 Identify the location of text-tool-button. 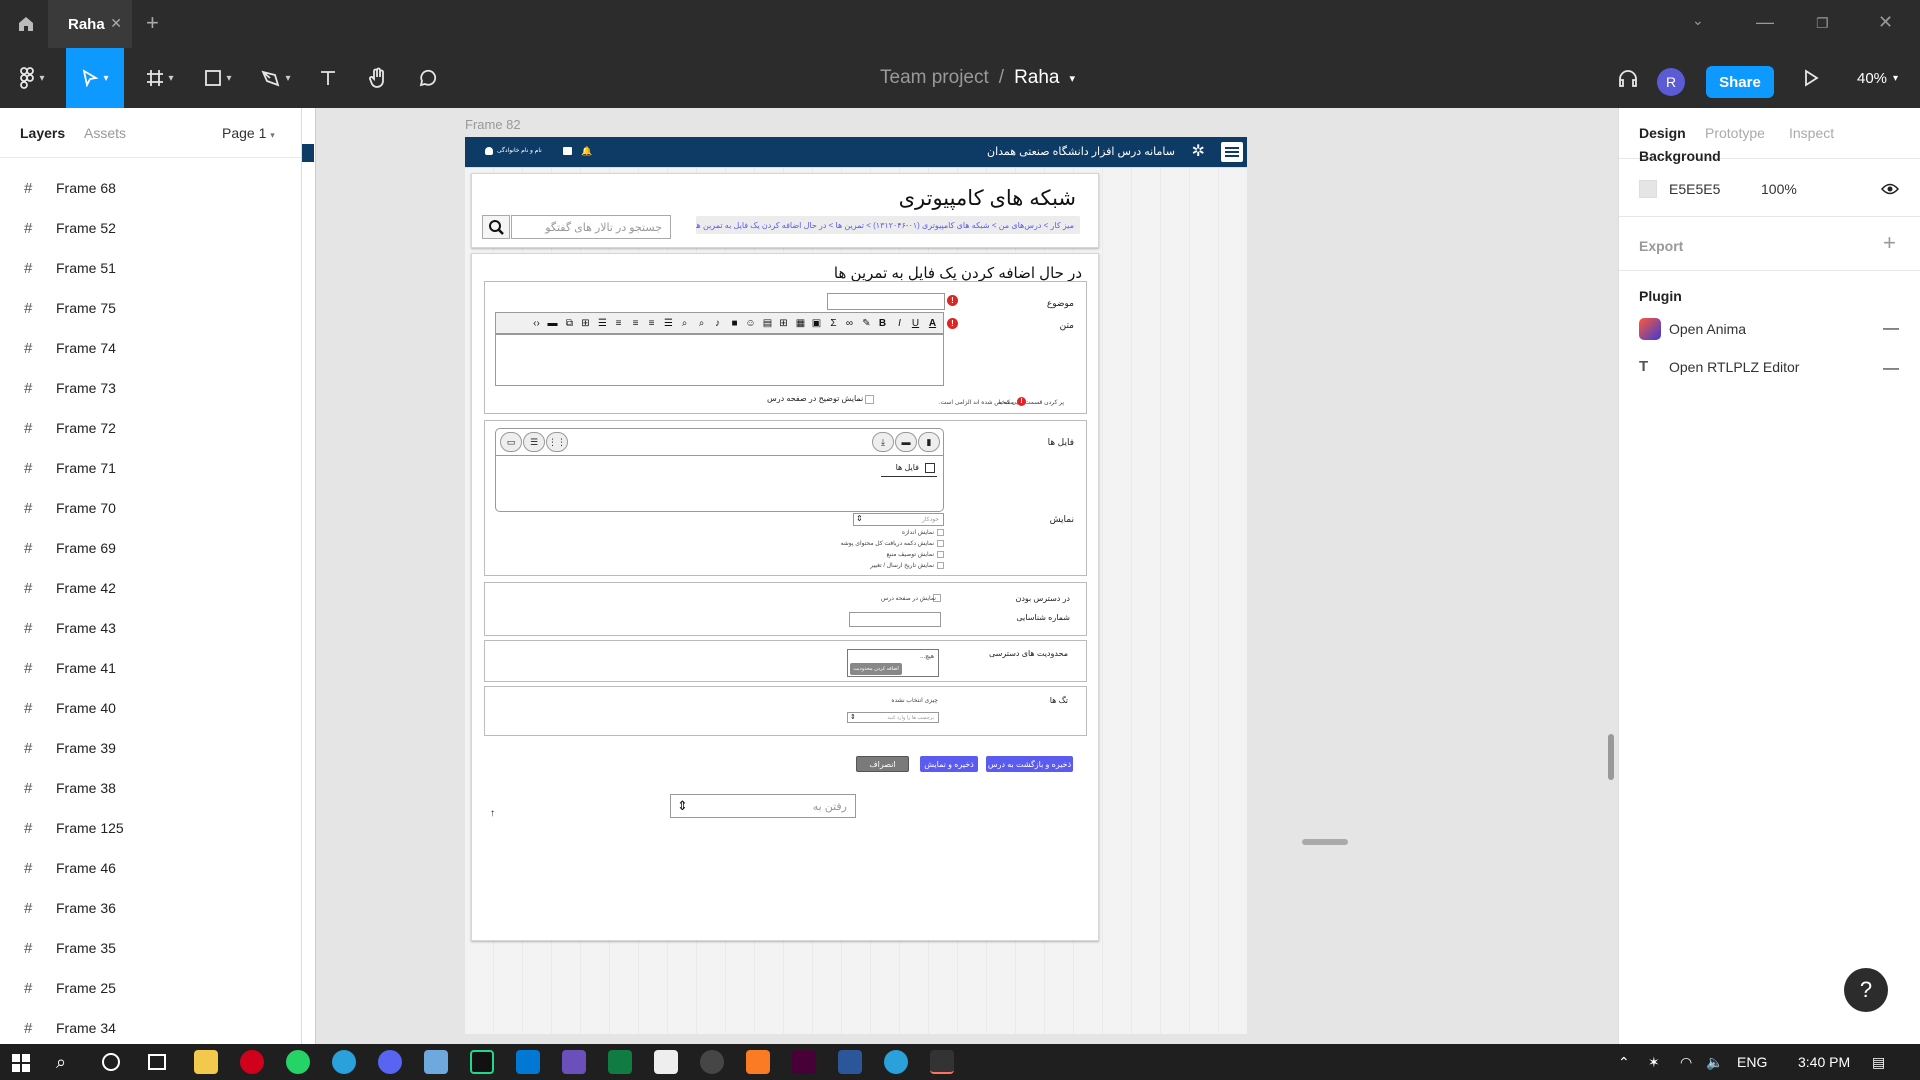
(328, 78).